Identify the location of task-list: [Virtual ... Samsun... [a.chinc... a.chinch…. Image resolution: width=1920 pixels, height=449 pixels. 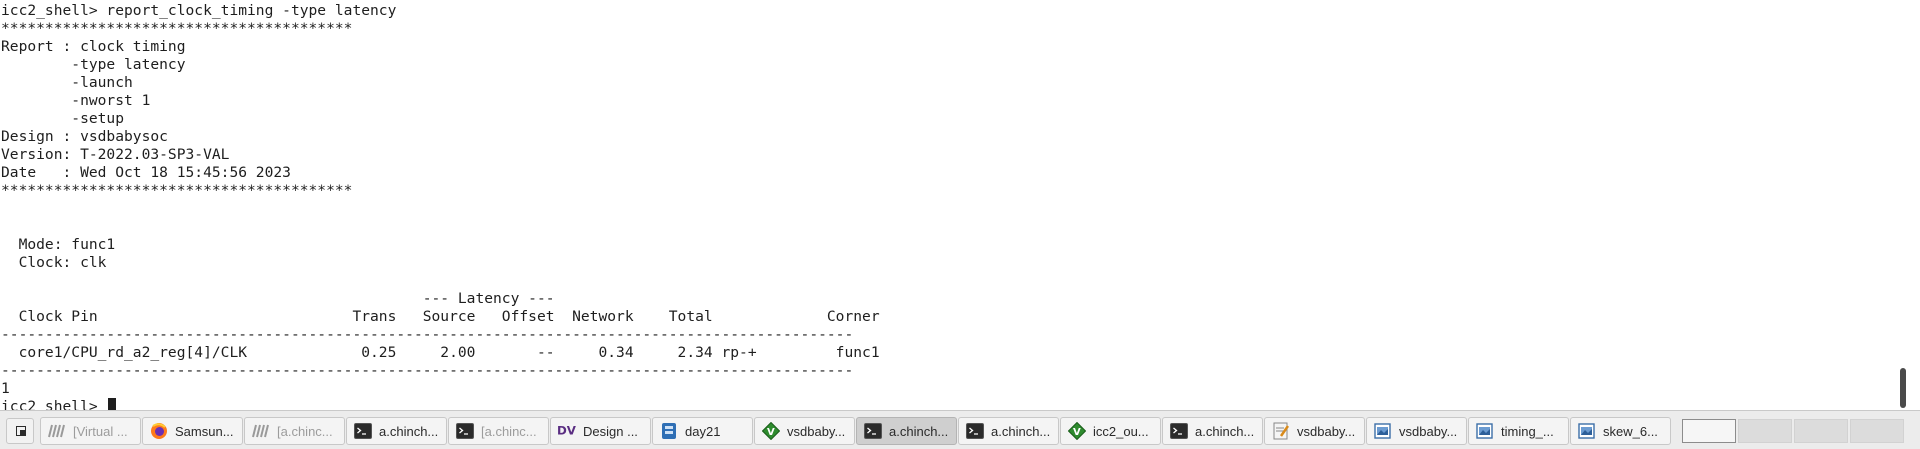
(855, 431).